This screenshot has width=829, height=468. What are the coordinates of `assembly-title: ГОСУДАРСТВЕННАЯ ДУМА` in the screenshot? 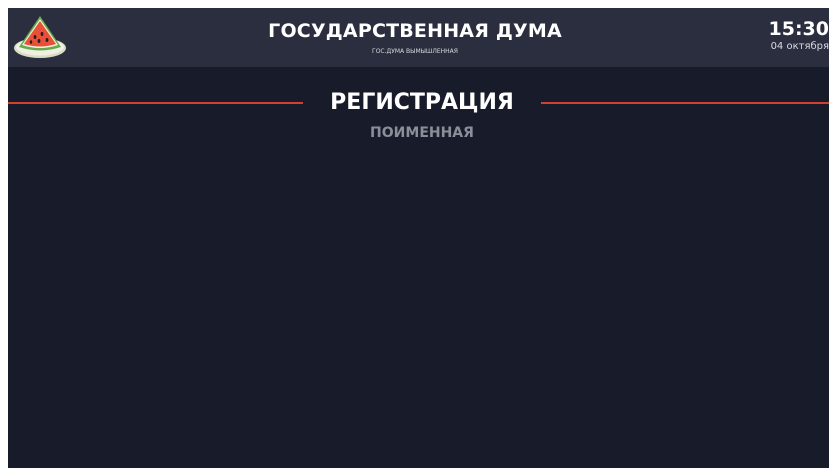 It's located at (415, 31).